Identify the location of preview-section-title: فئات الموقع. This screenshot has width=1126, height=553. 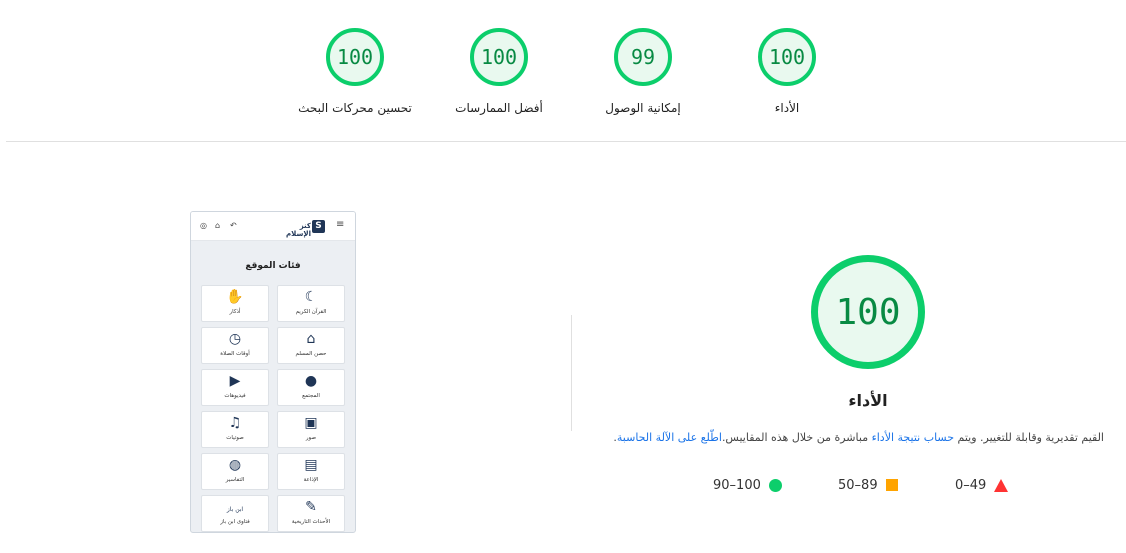
(273, 266).